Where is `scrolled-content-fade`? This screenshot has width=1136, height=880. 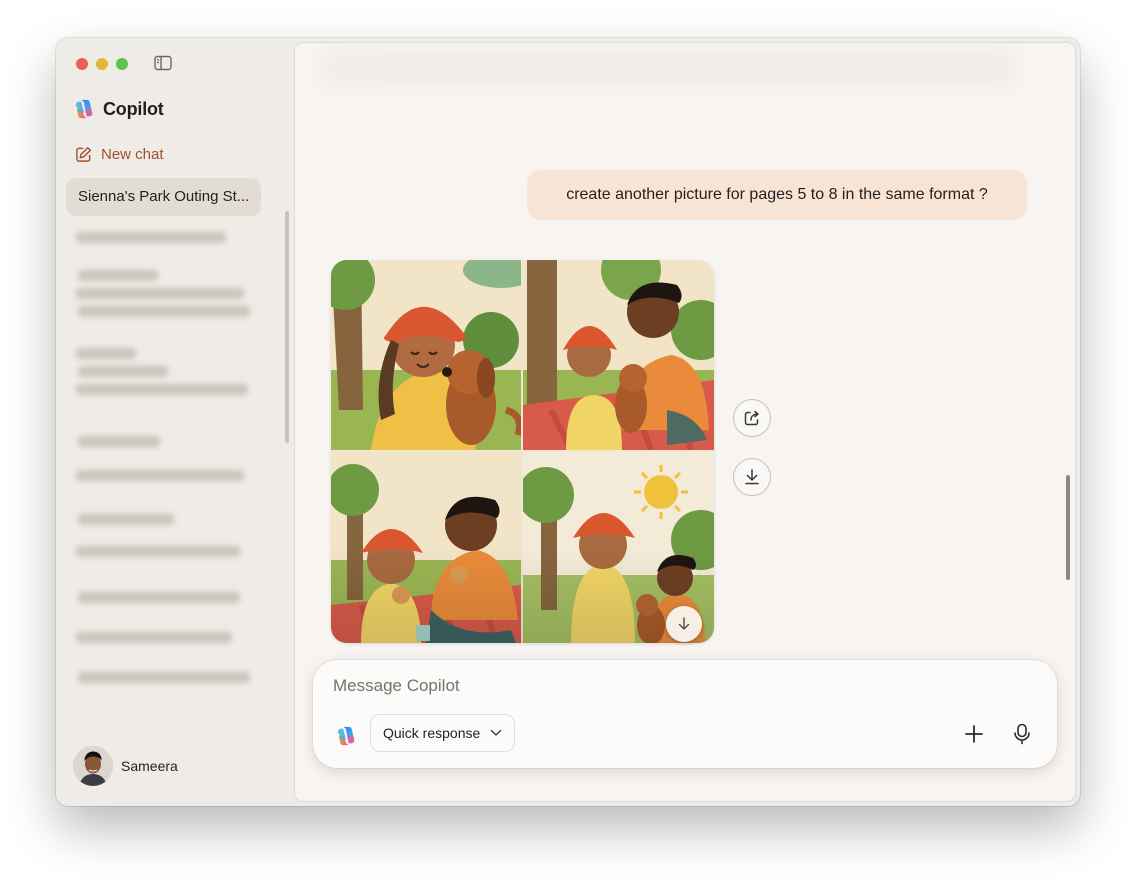 scrolled-content-fade is located at coordinates (670, 68).